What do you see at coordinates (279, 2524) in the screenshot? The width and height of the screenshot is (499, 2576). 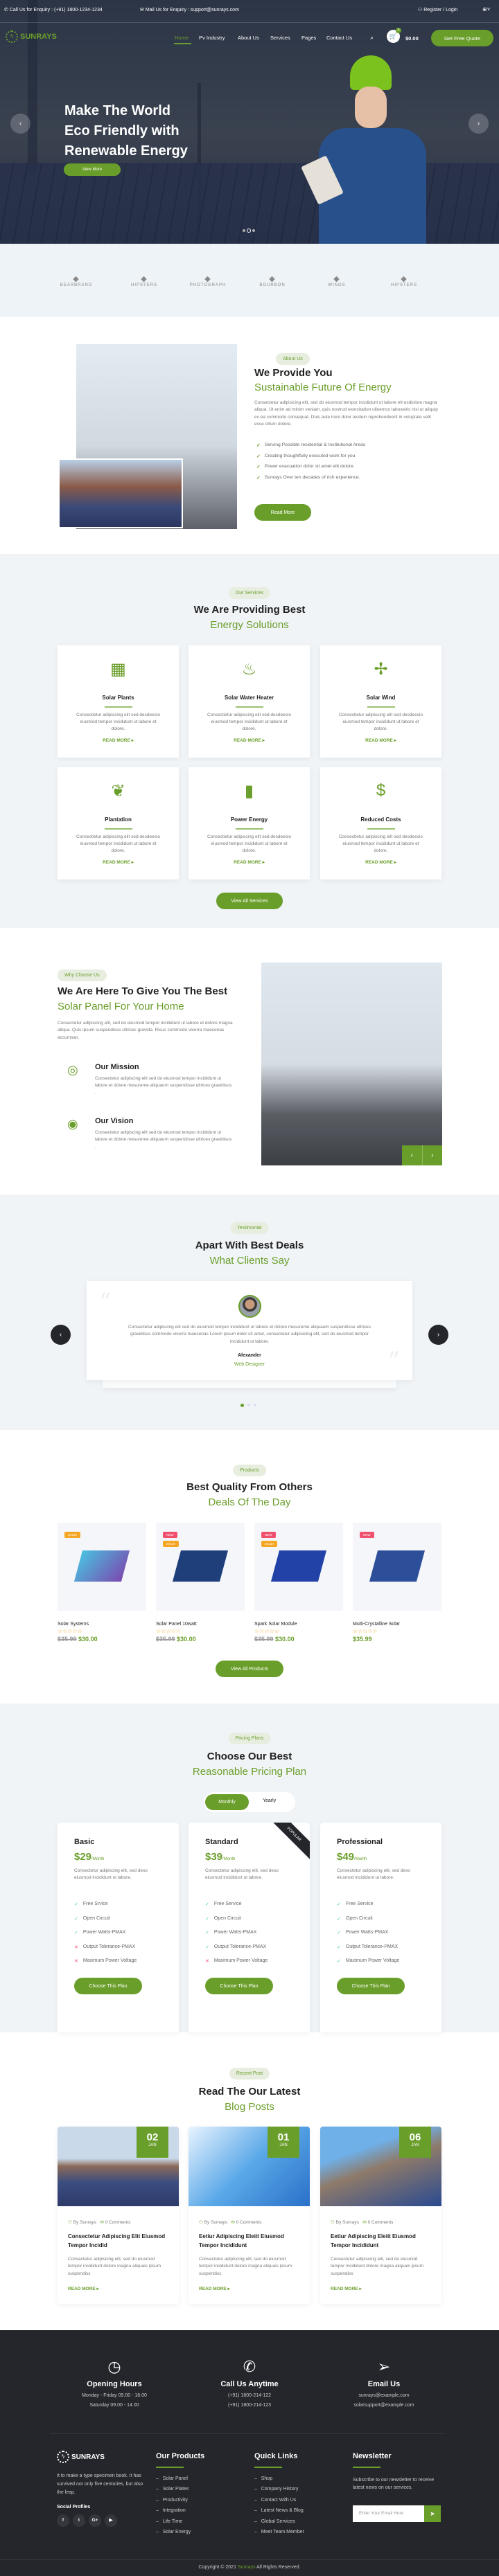 I see `footer-link: – Global Services` at bounding box center [279, 2524].